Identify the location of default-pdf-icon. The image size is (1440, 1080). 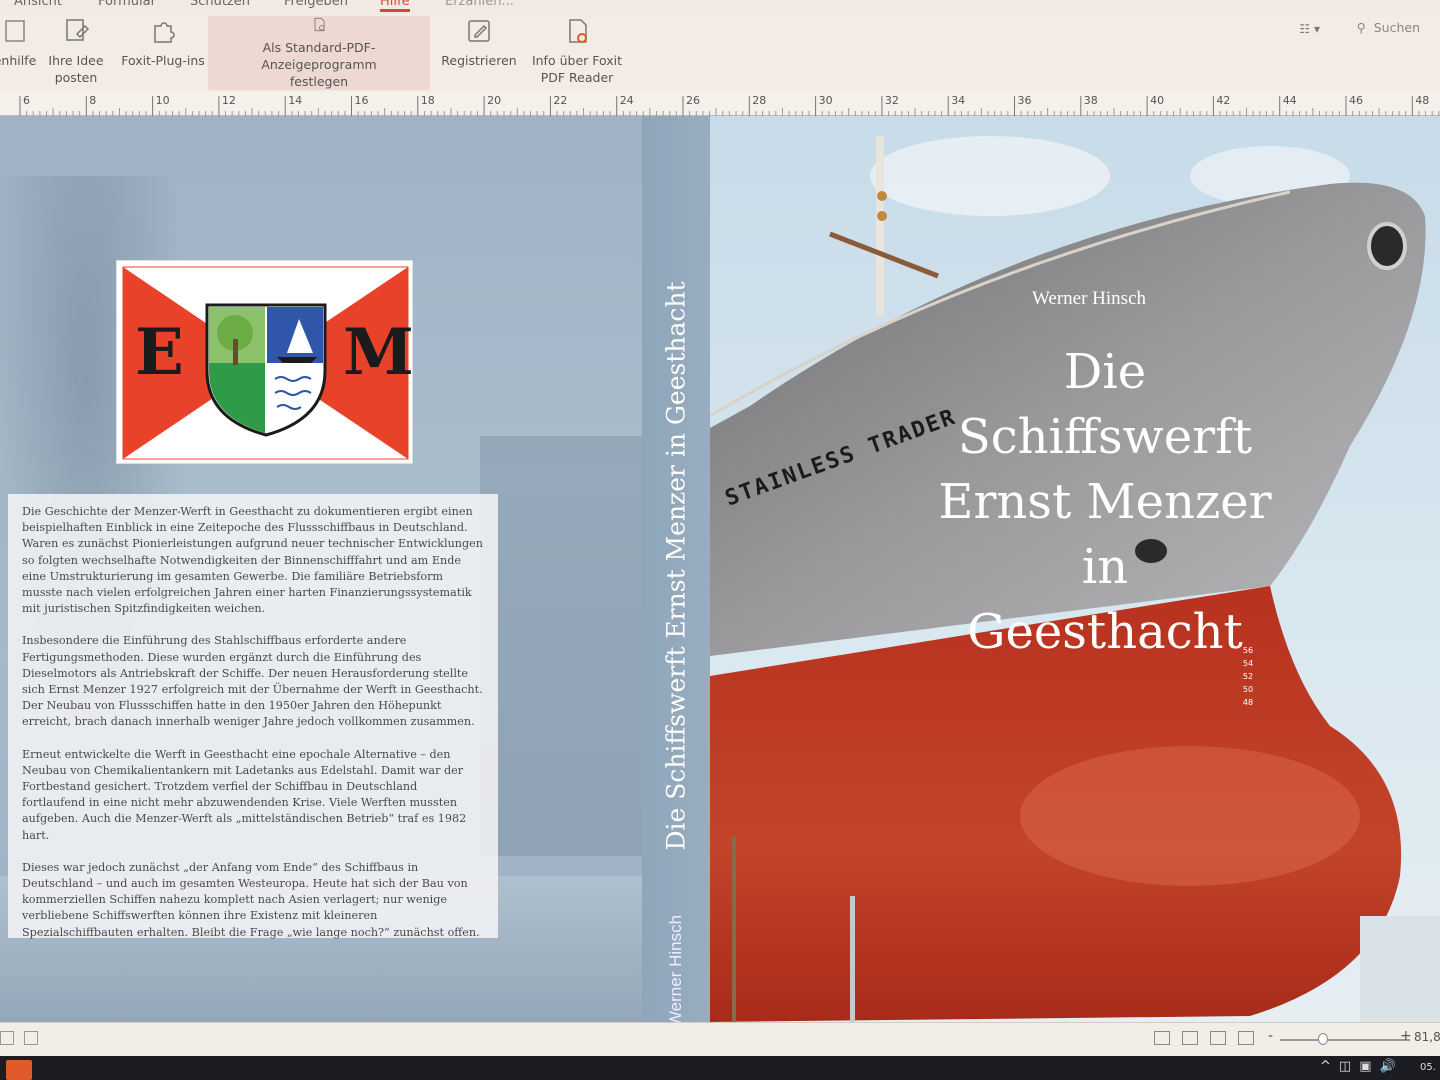
(319, 24).